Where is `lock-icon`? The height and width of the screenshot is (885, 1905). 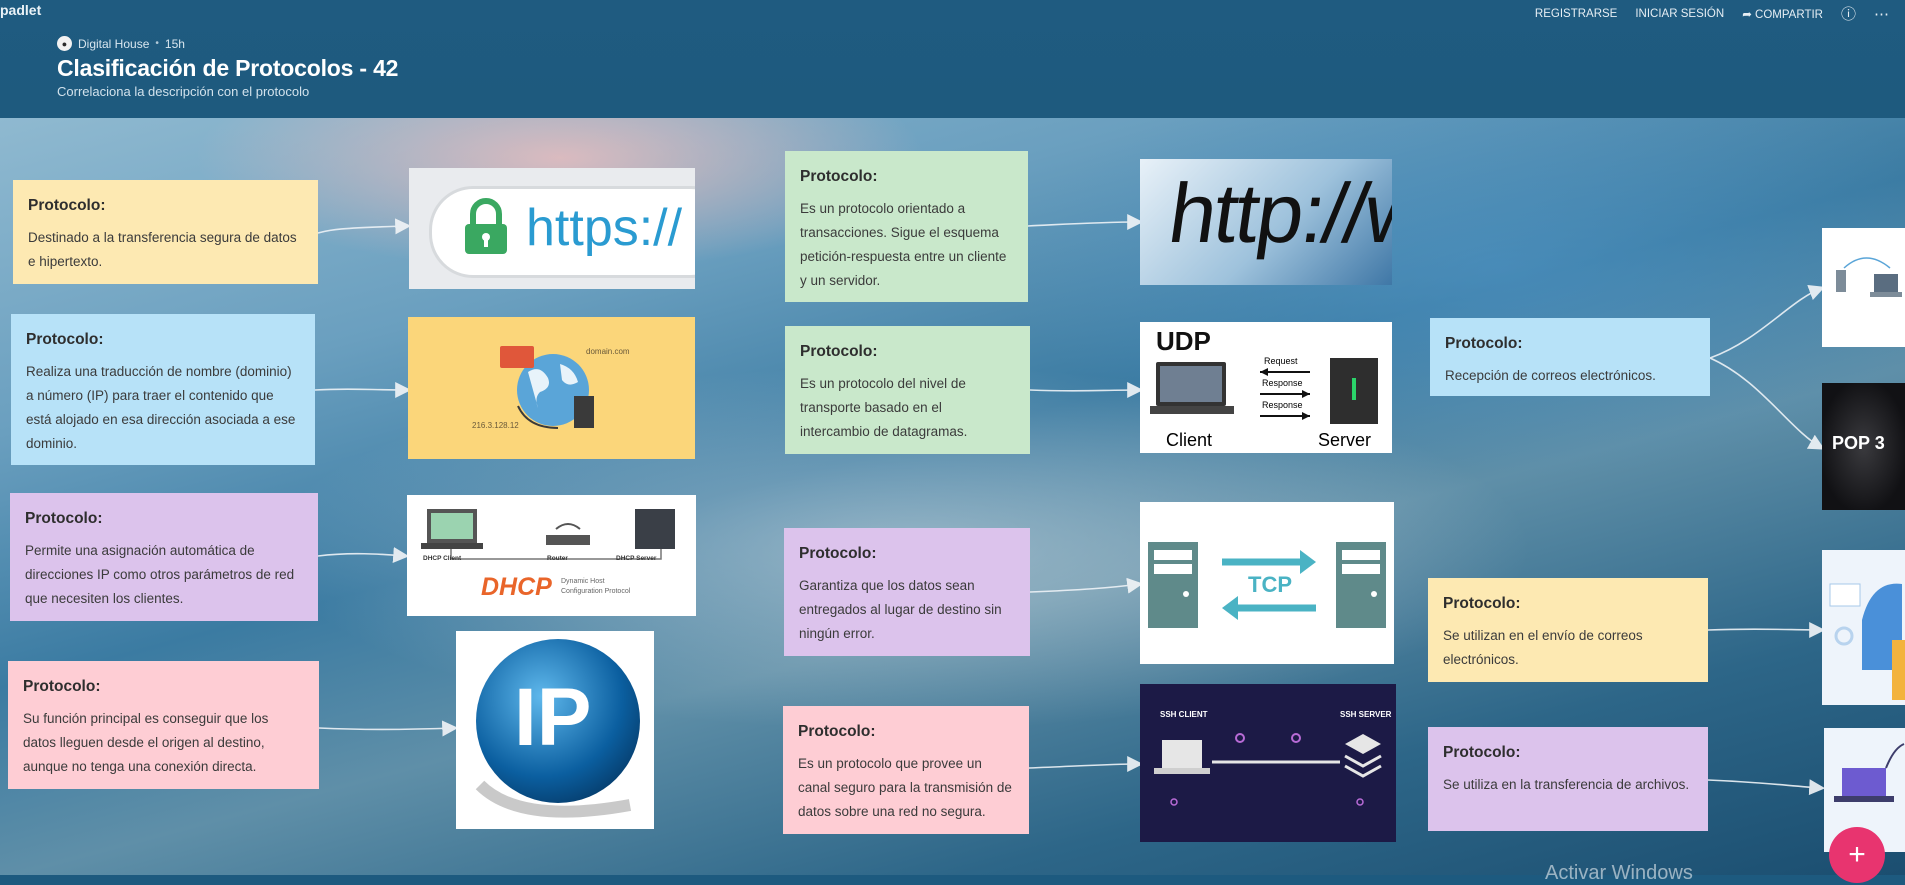
lock-icon is located at coordinates (486, 226).